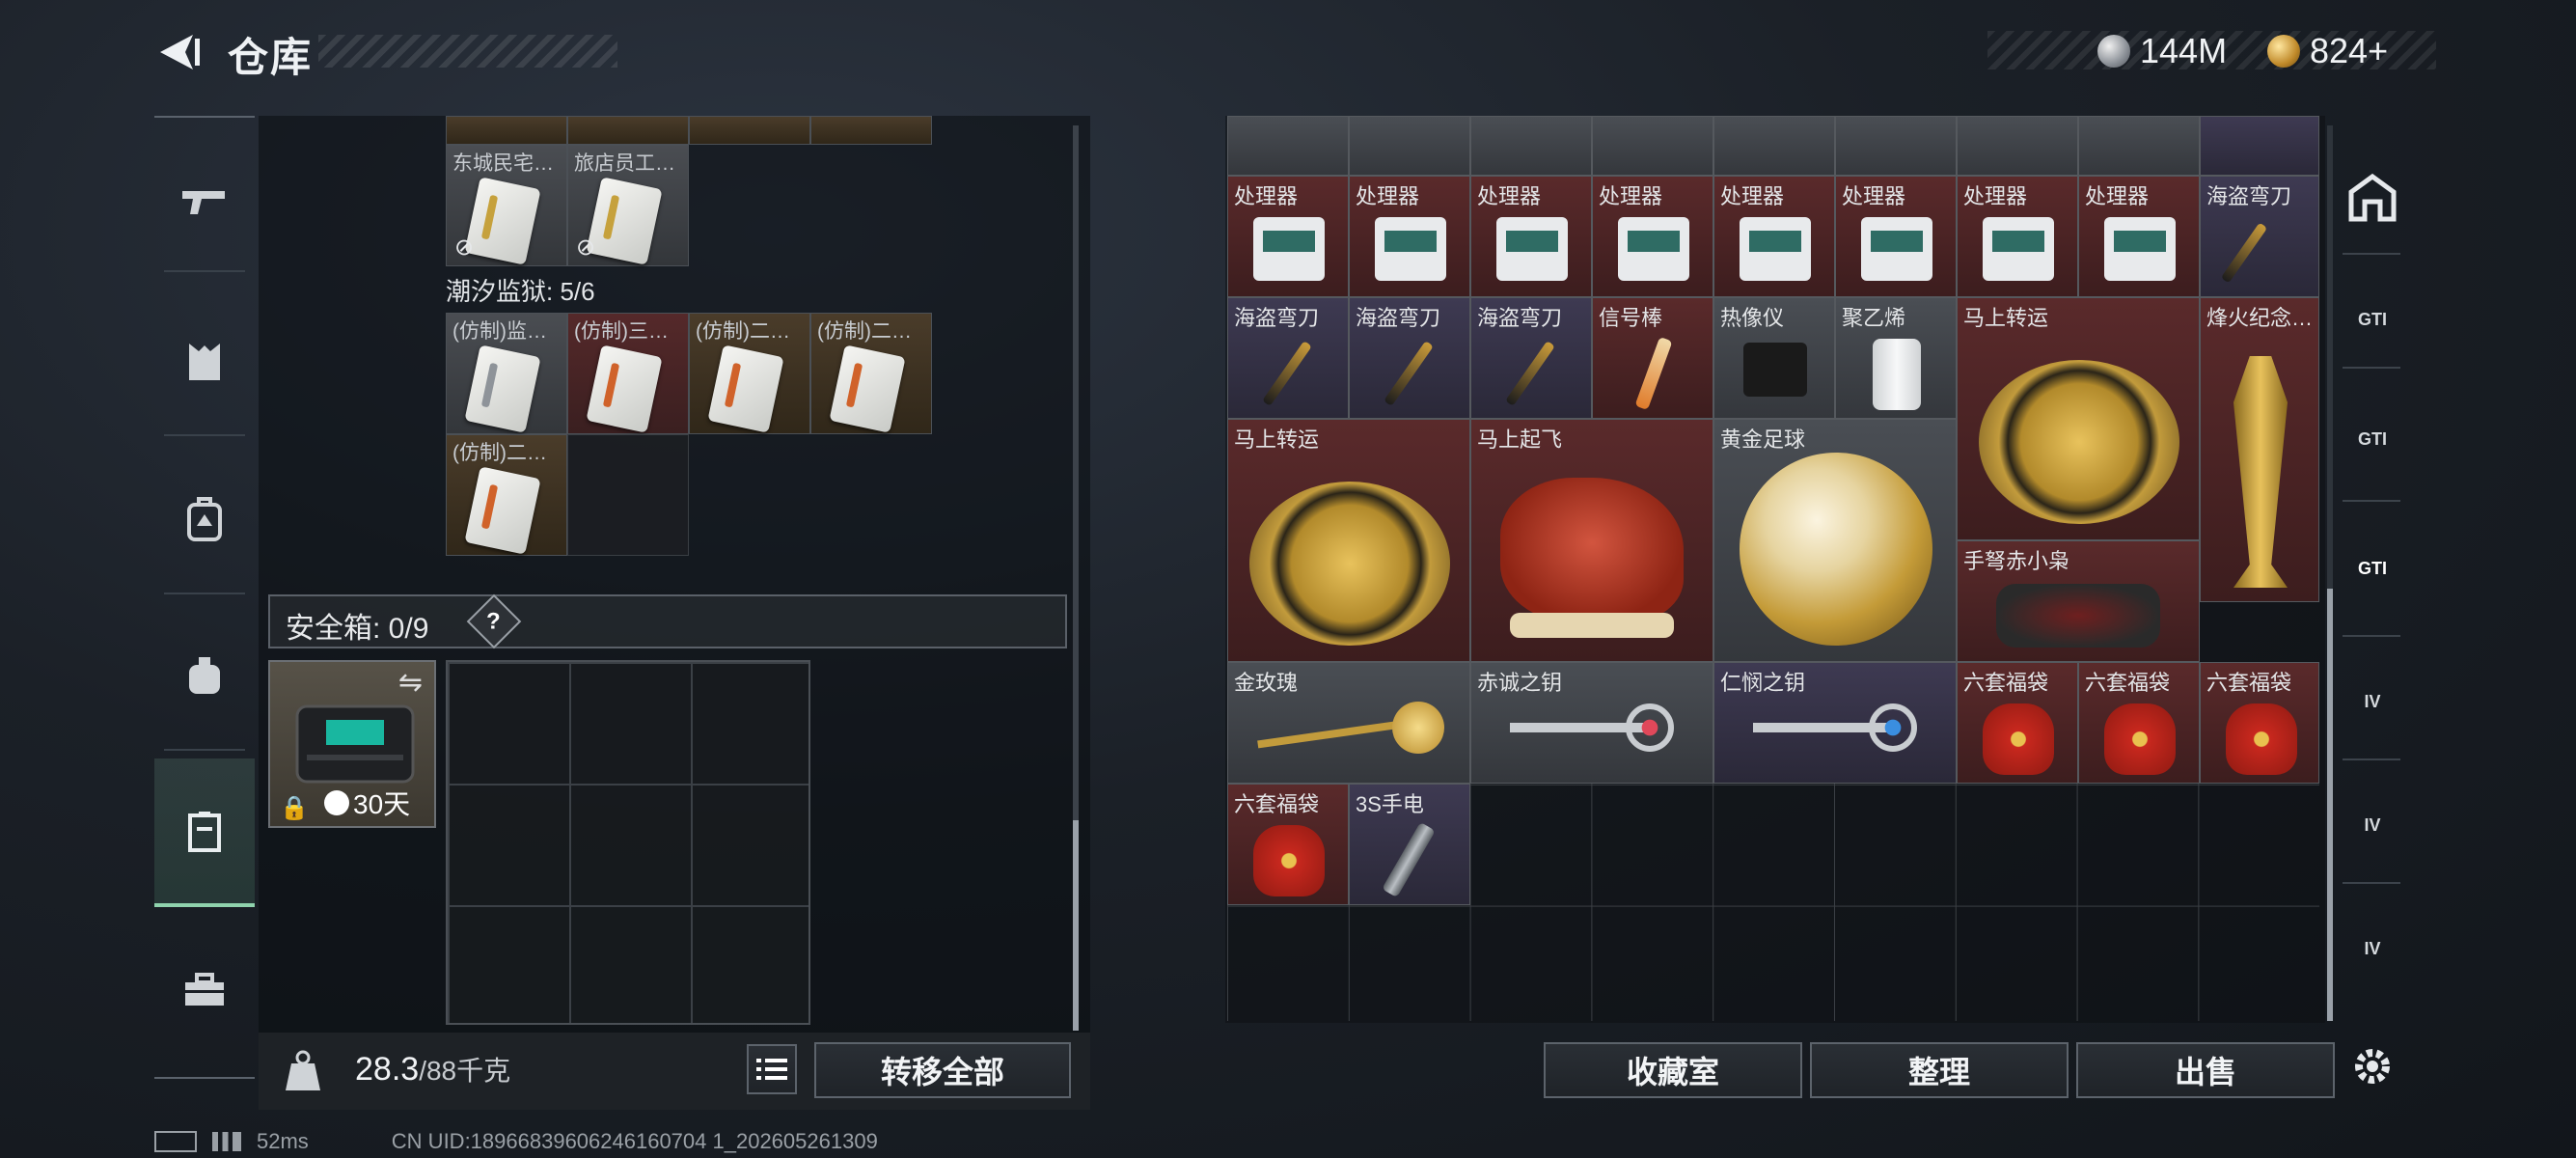 The height and width of the screenshot is (1158, 2576). I want to click on right-nav-gti-1: GTI, so click(2372, 319).